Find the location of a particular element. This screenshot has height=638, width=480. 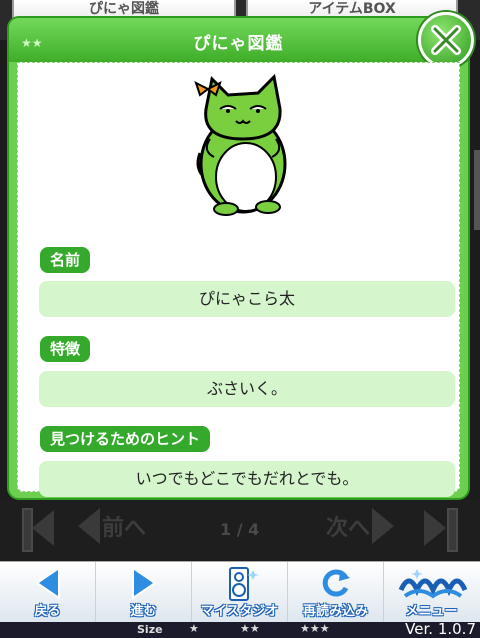

forward-arrow-icon is located at coordinates (144, 583).